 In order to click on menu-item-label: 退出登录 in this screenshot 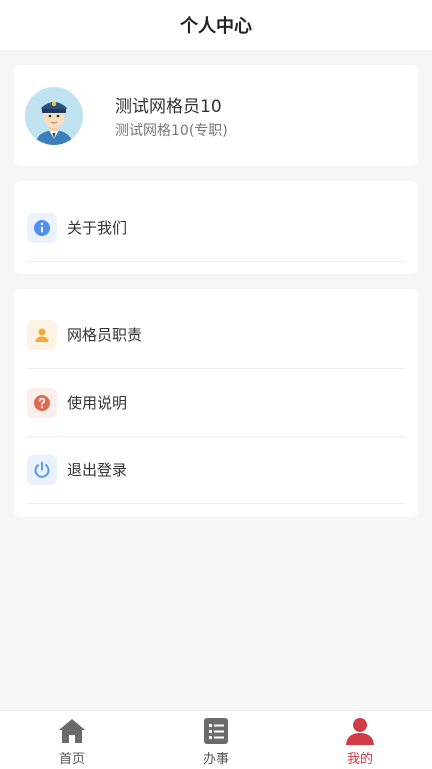, I will do `click(97, 470)`.